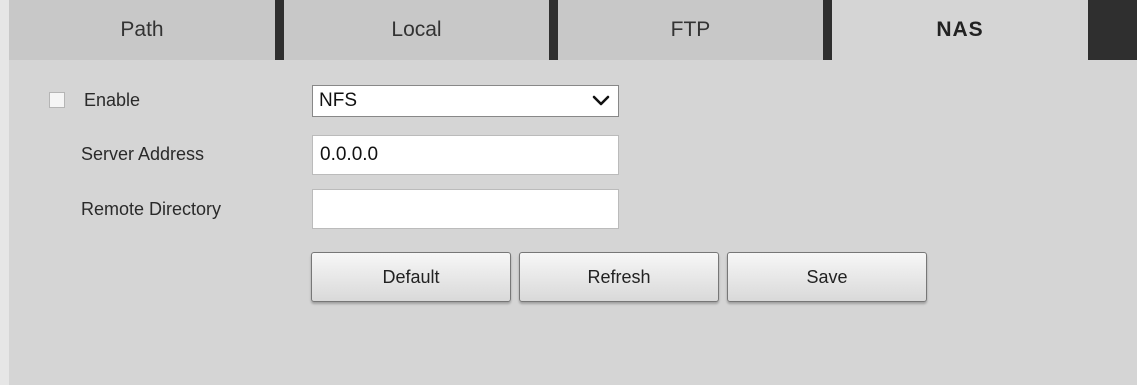  I want to click on refresh-button-label: Refresh, so click(619, 276).